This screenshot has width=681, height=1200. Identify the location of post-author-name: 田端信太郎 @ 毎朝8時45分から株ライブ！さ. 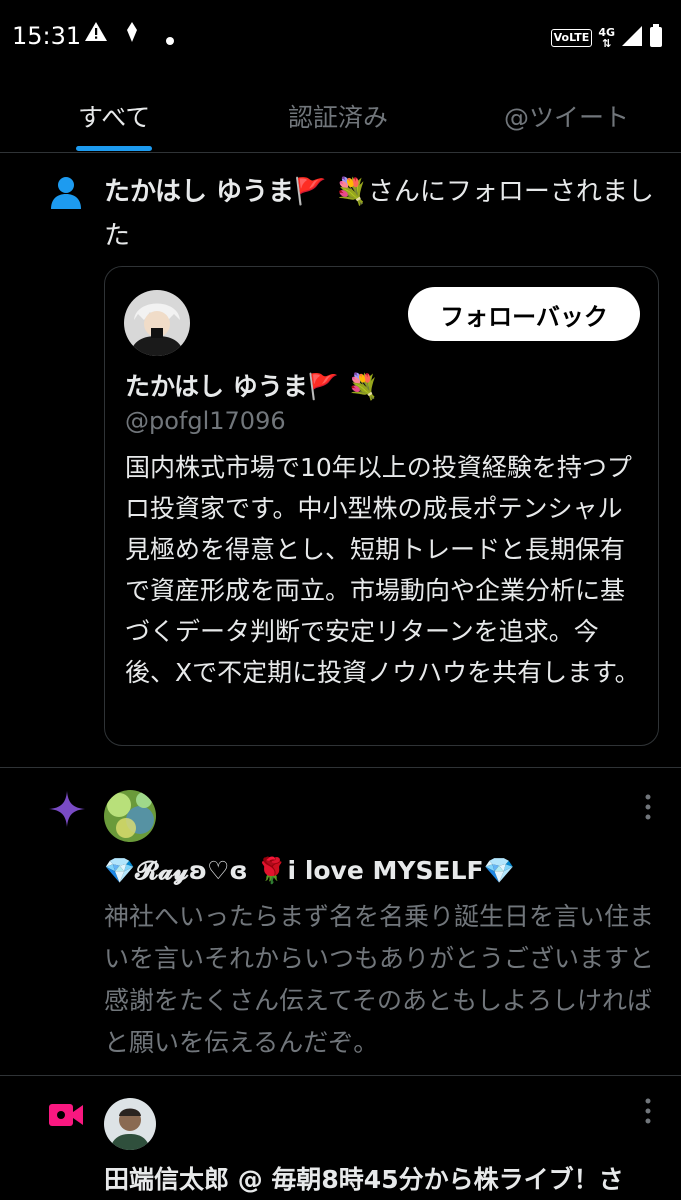
(384, 1178).